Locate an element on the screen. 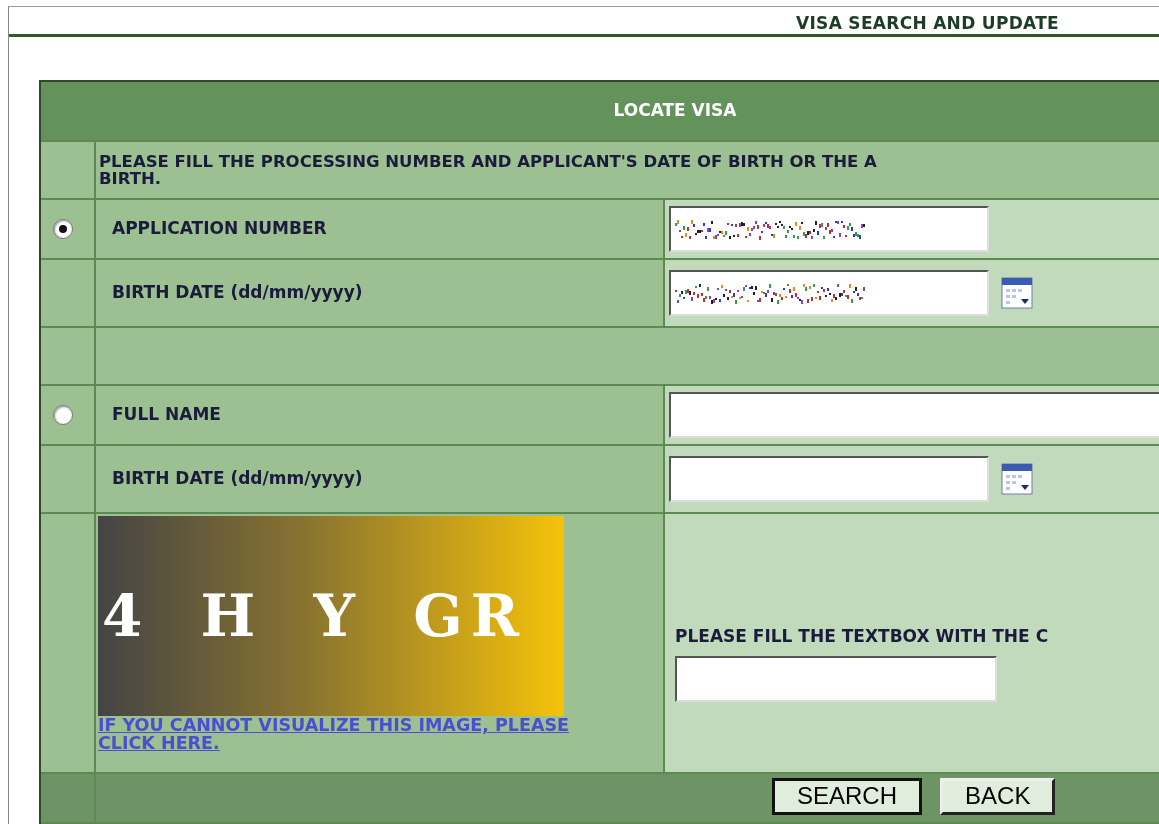  form-title: LOCATE VISA is located at coordinates (675, 111).